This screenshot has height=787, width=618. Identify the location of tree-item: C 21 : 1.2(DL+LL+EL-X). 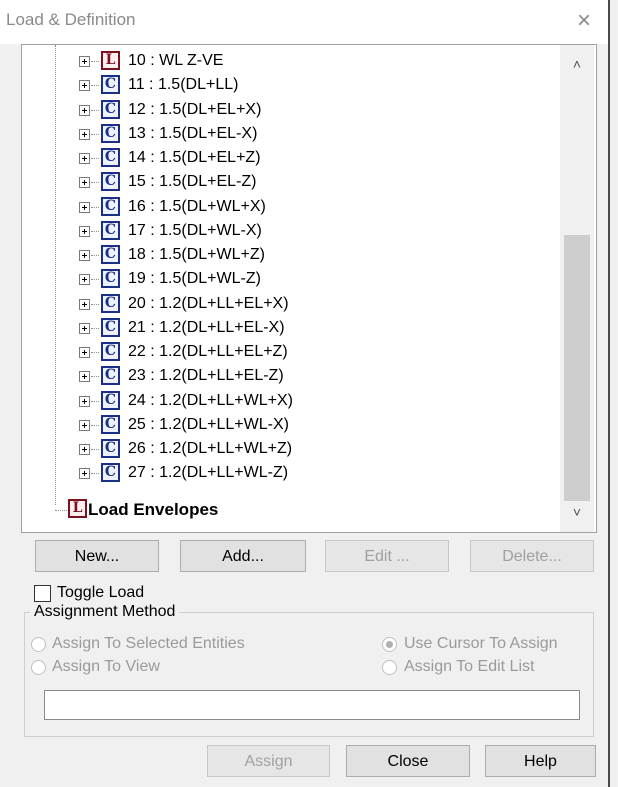
(292, 329).